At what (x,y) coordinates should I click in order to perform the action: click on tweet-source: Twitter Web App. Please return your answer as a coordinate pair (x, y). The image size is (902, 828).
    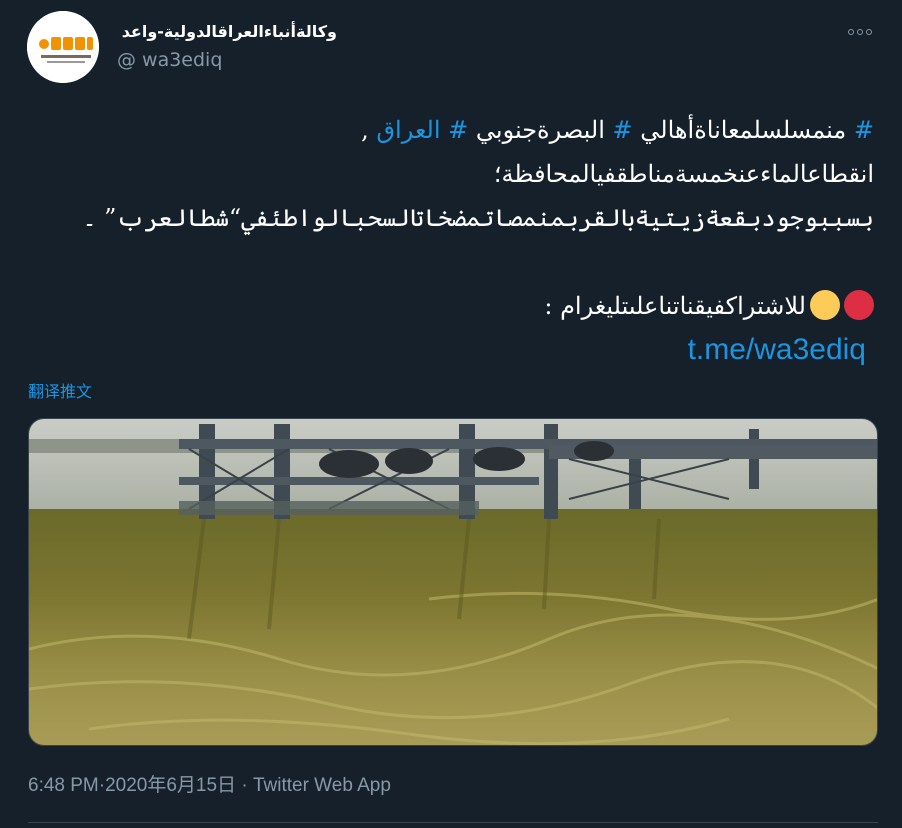
    Looking at the image, I should click on (322, 786).